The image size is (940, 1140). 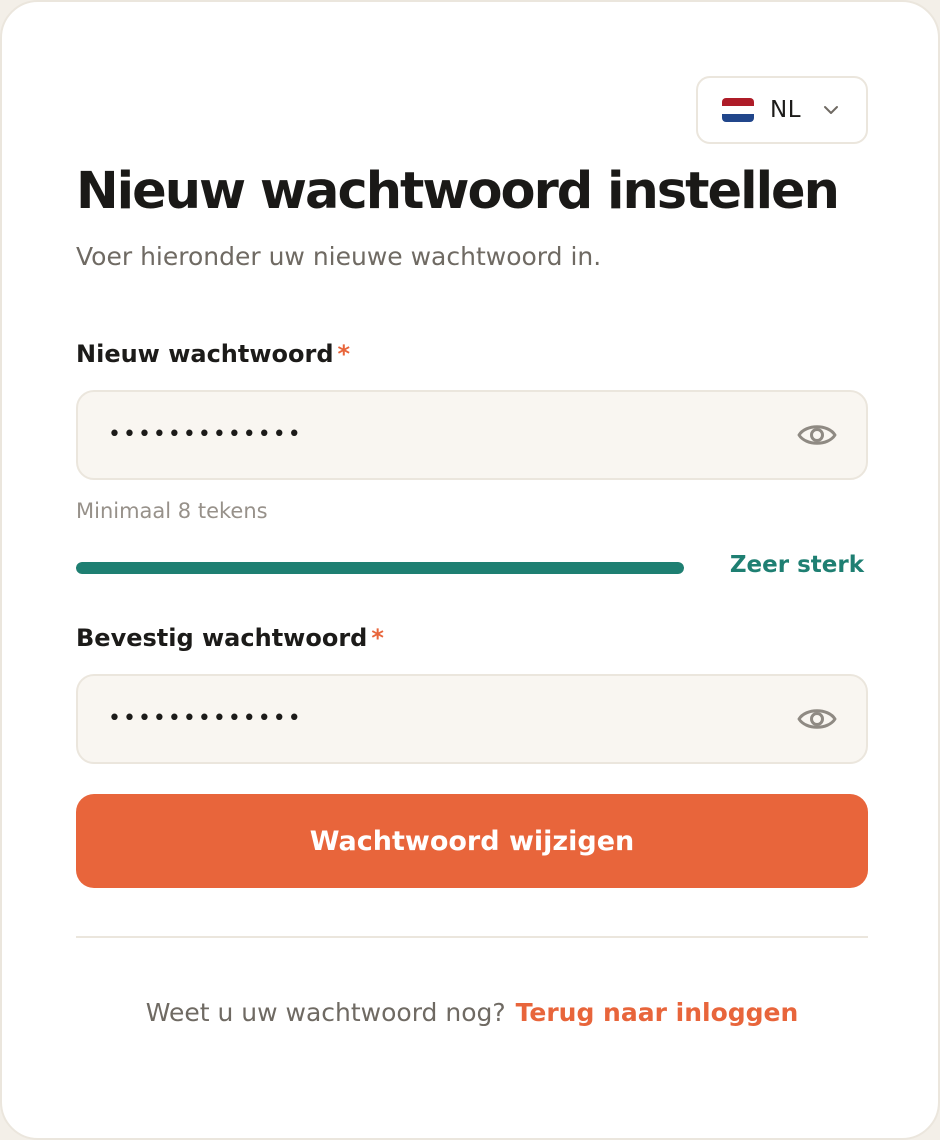 I want to click on new-password-input: •••••••••••••, so click(x=472, y=435).